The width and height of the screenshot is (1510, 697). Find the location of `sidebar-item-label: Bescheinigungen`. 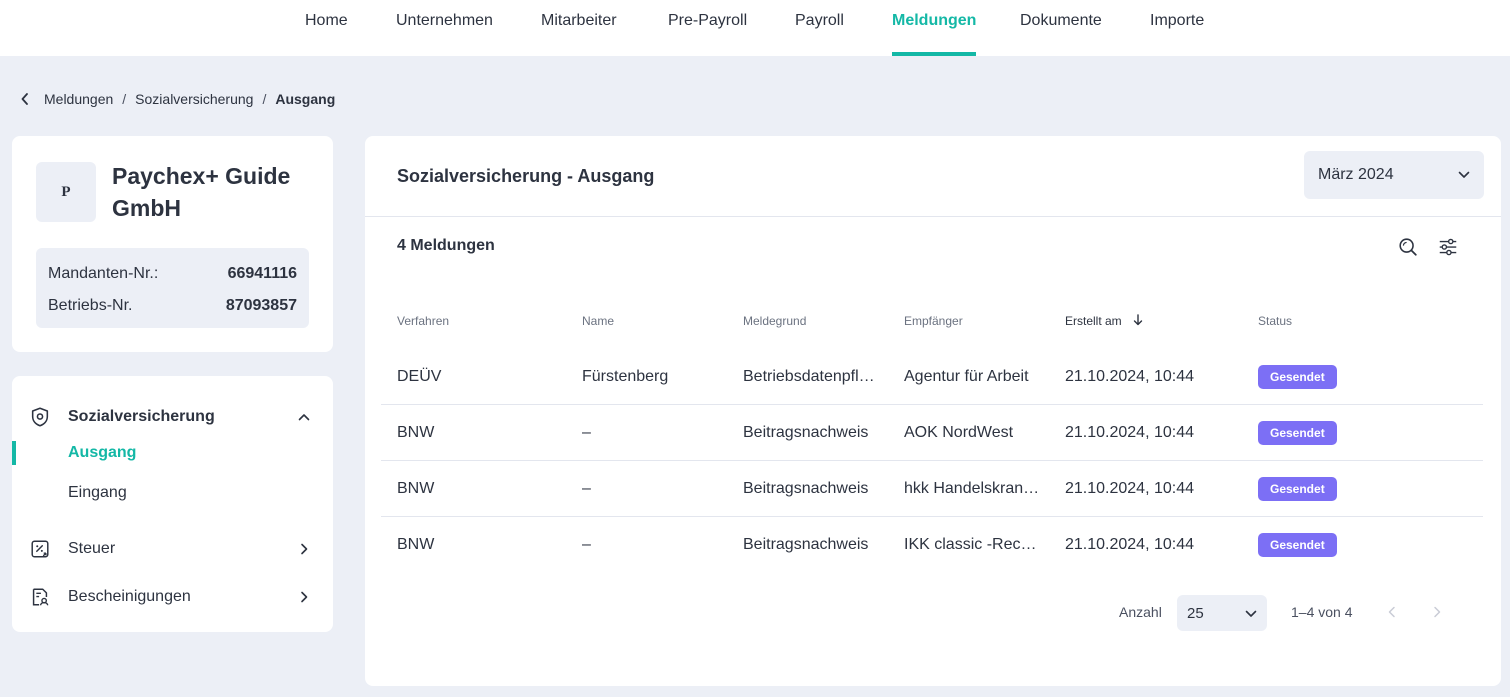

sidebar-item-label: Bescheinigungen is located at coordinates (129, 596).